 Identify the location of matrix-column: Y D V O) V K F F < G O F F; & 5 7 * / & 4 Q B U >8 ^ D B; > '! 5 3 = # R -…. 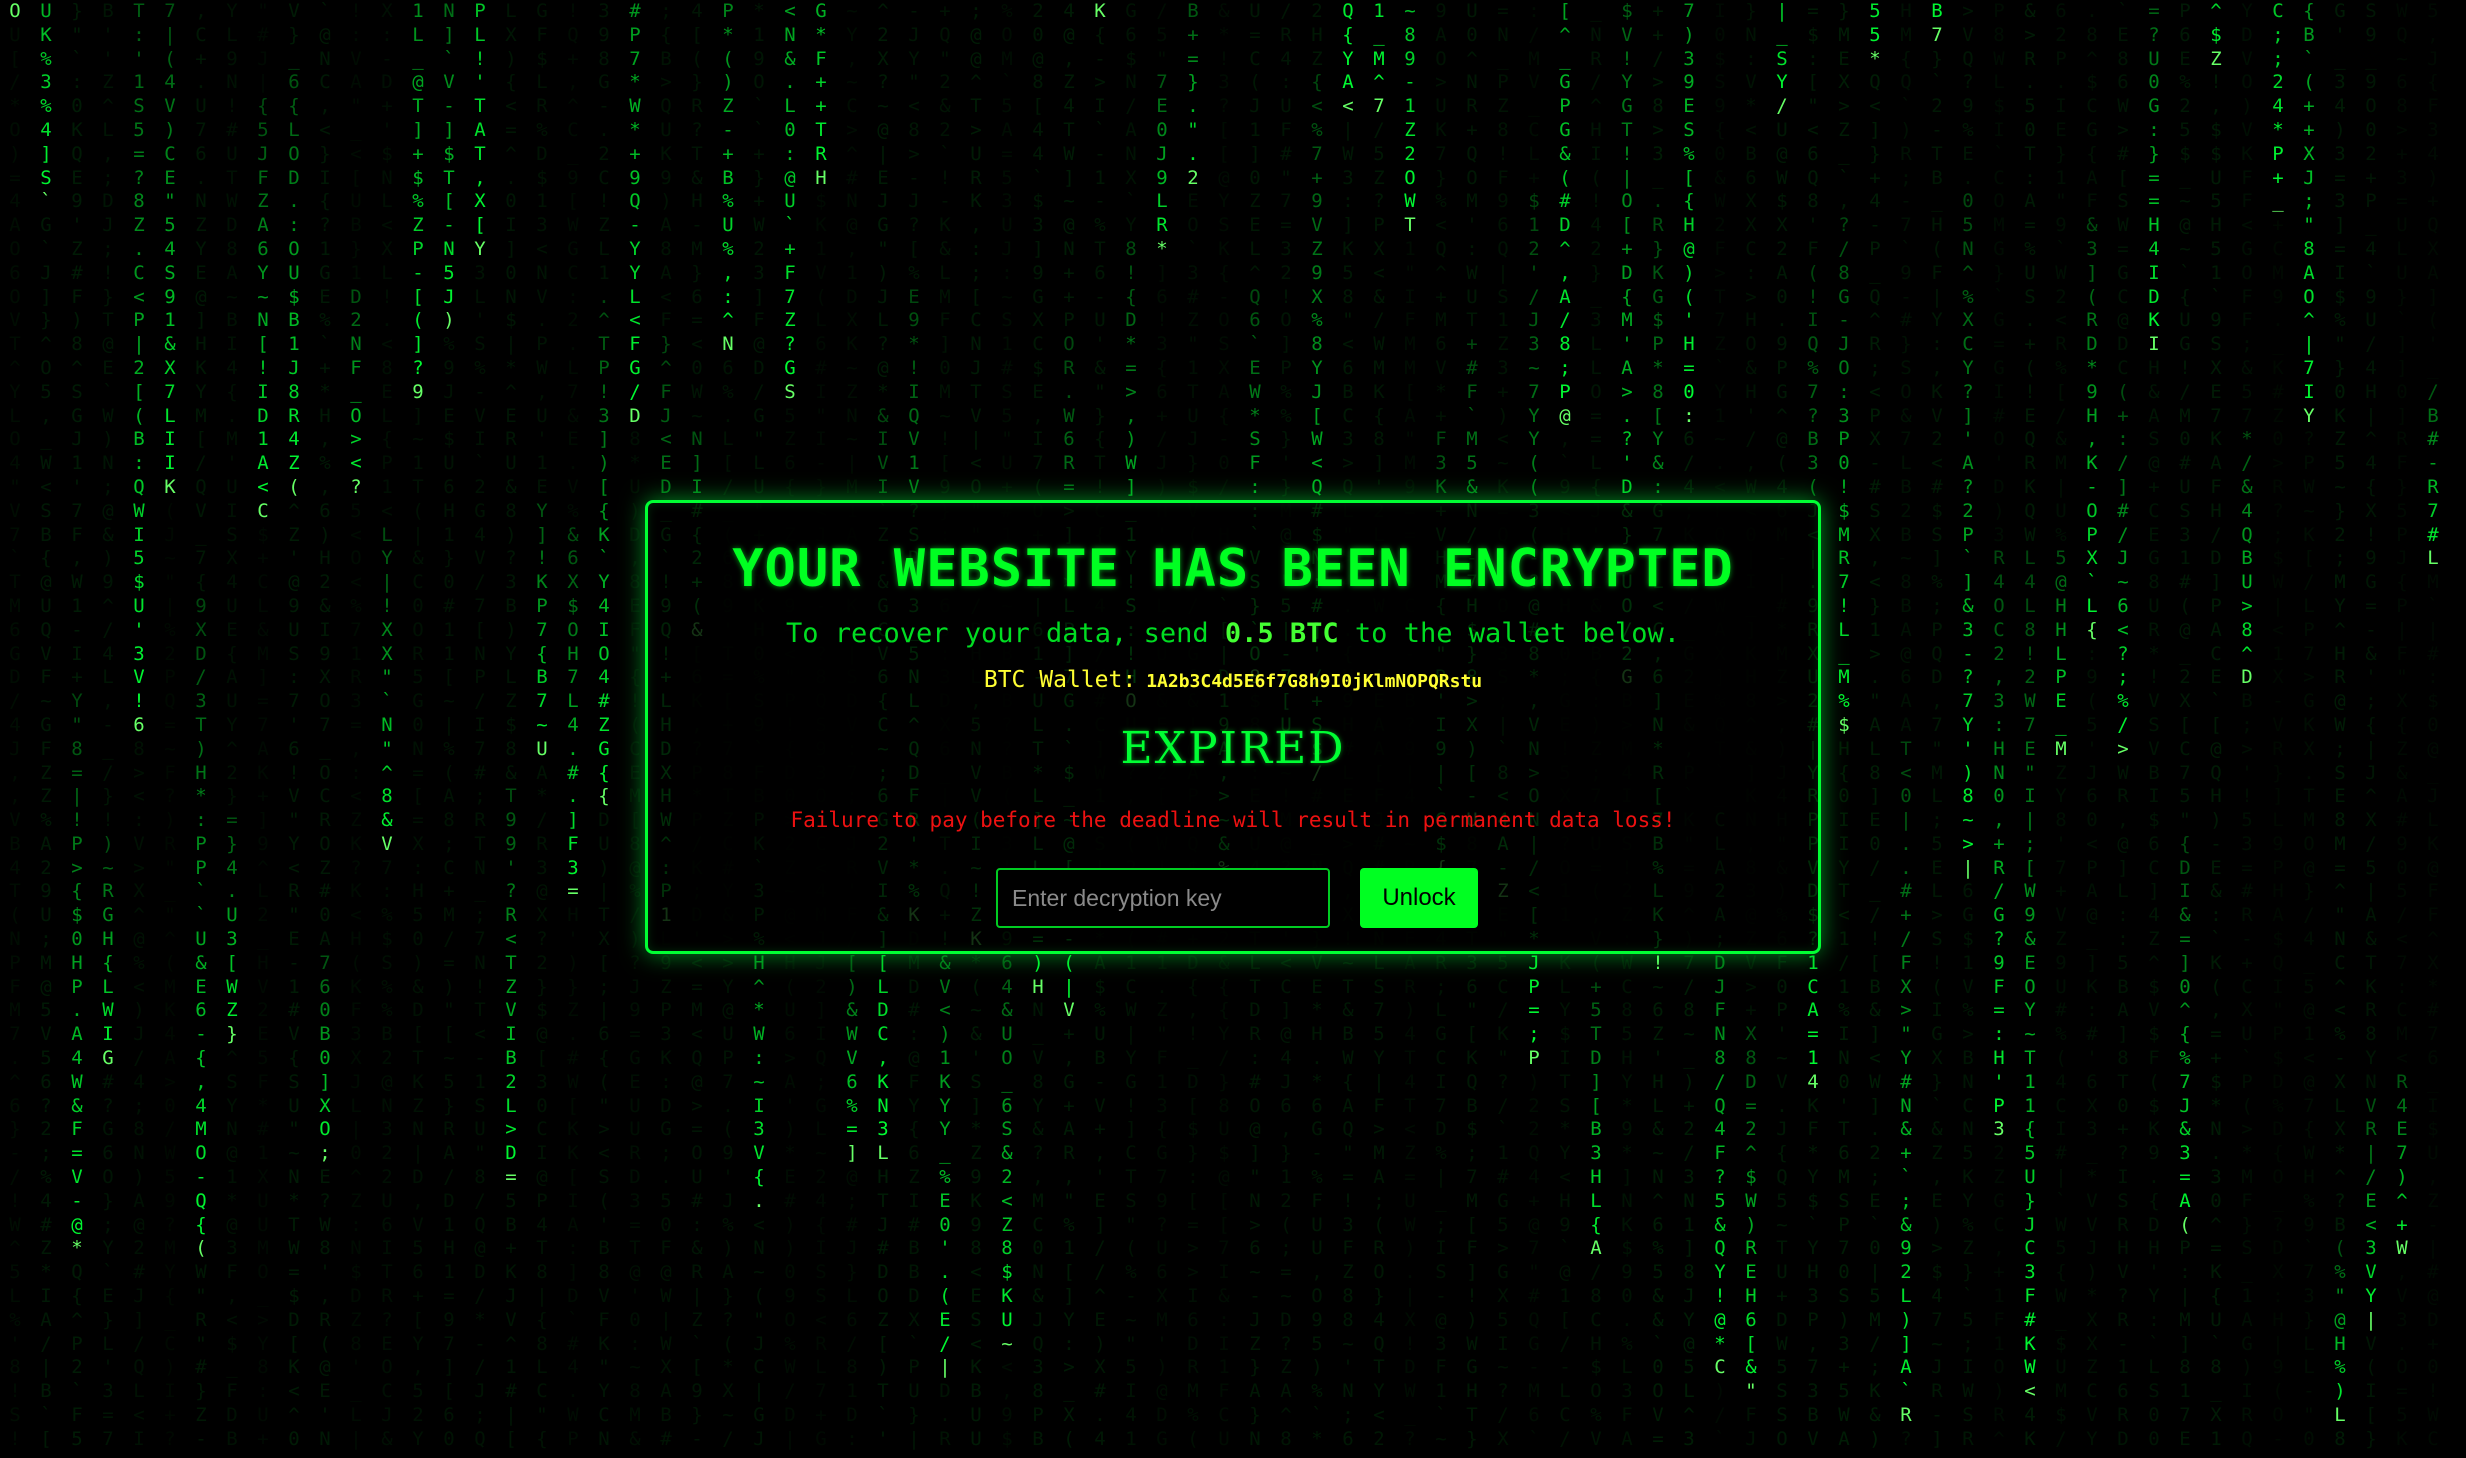
(2247, 725).